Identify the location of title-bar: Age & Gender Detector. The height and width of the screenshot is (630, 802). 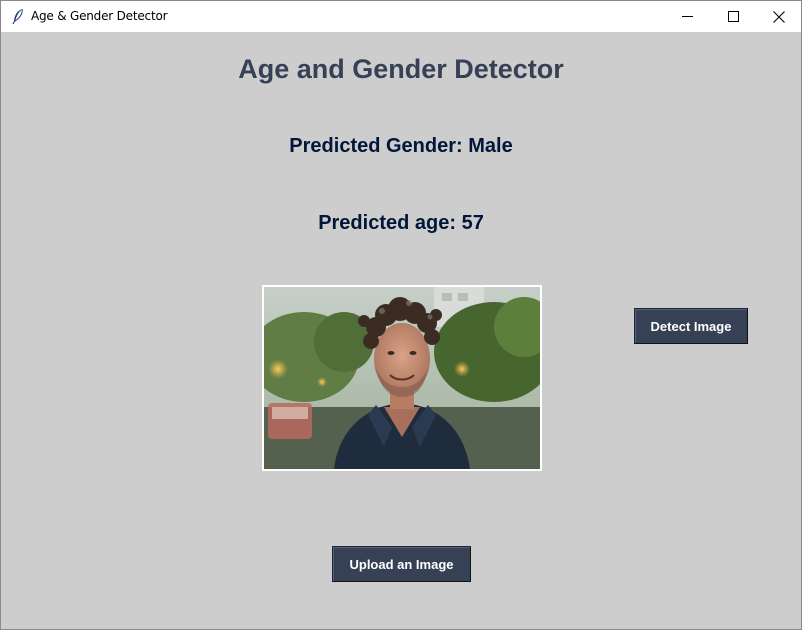
(401, 16).